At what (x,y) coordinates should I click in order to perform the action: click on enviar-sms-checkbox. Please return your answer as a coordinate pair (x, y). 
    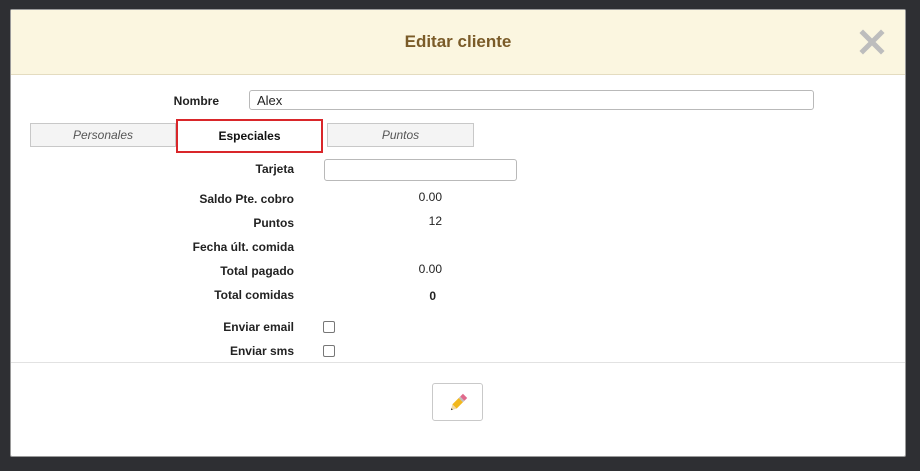
    Looking at the image, I should click on (329, 351).